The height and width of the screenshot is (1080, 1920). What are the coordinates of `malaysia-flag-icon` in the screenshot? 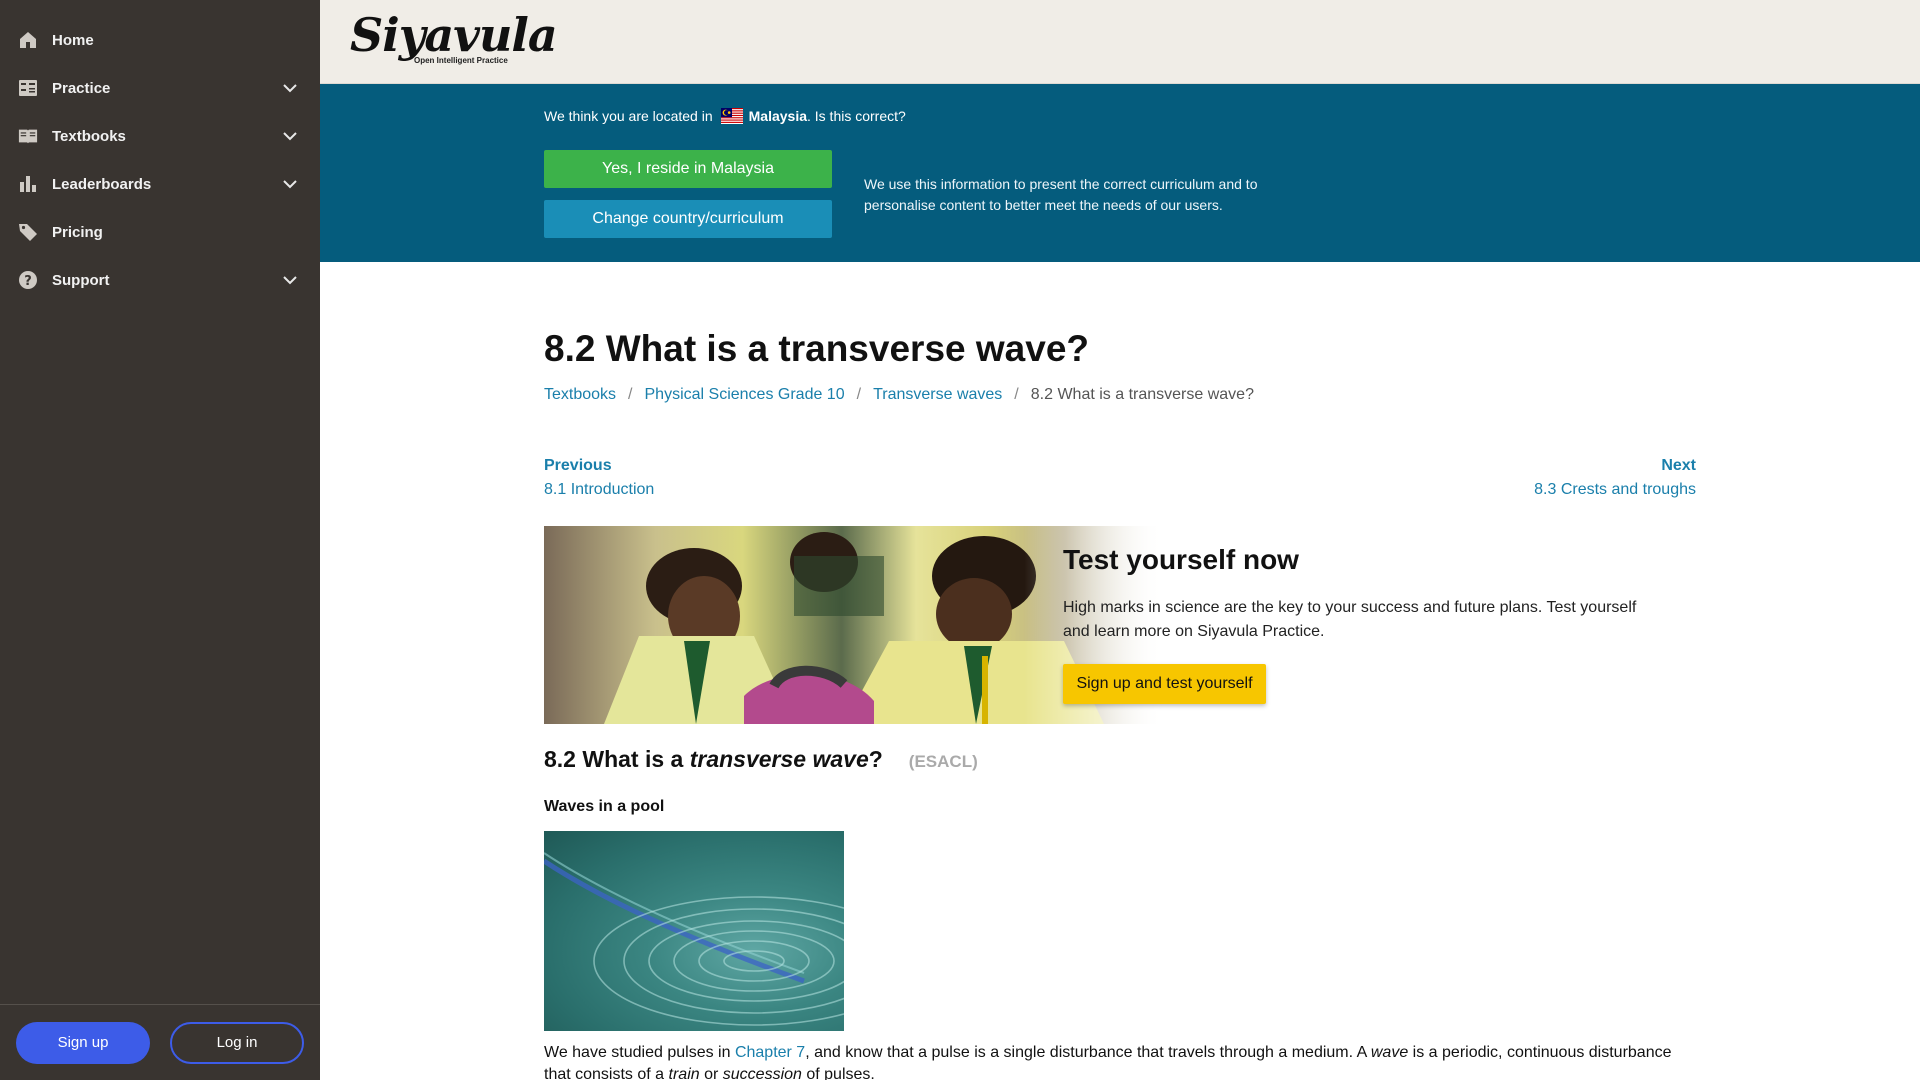 It's located at (731, 116).